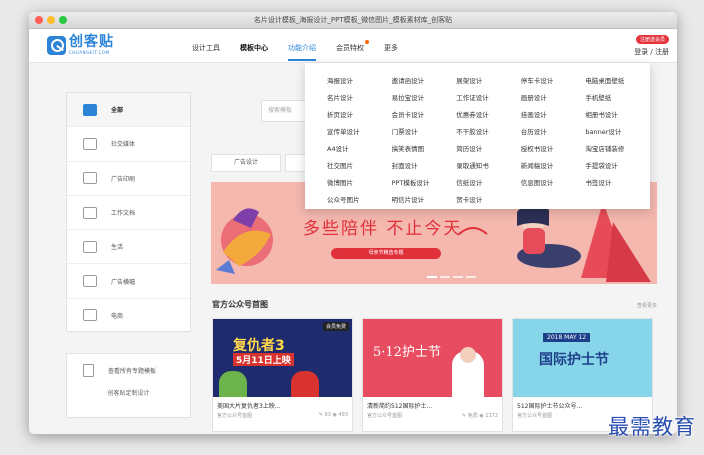 This screenshot has width=704, height=455. Describe the element at coordinates (424, 81) in the screenshot. I see `dropdown-menu-item: 邀请函设计` at that location.